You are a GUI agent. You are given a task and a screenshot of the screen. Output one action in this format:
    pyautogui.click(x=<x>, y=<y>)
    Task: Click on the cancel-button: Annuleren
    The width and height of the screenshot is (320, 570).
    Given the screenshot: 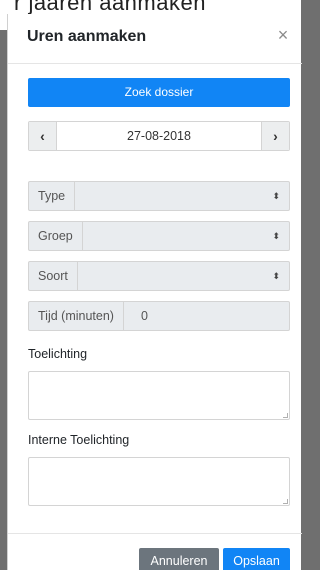 What is the action you would take?
    pyautogui.click(x=179, y=559)
    